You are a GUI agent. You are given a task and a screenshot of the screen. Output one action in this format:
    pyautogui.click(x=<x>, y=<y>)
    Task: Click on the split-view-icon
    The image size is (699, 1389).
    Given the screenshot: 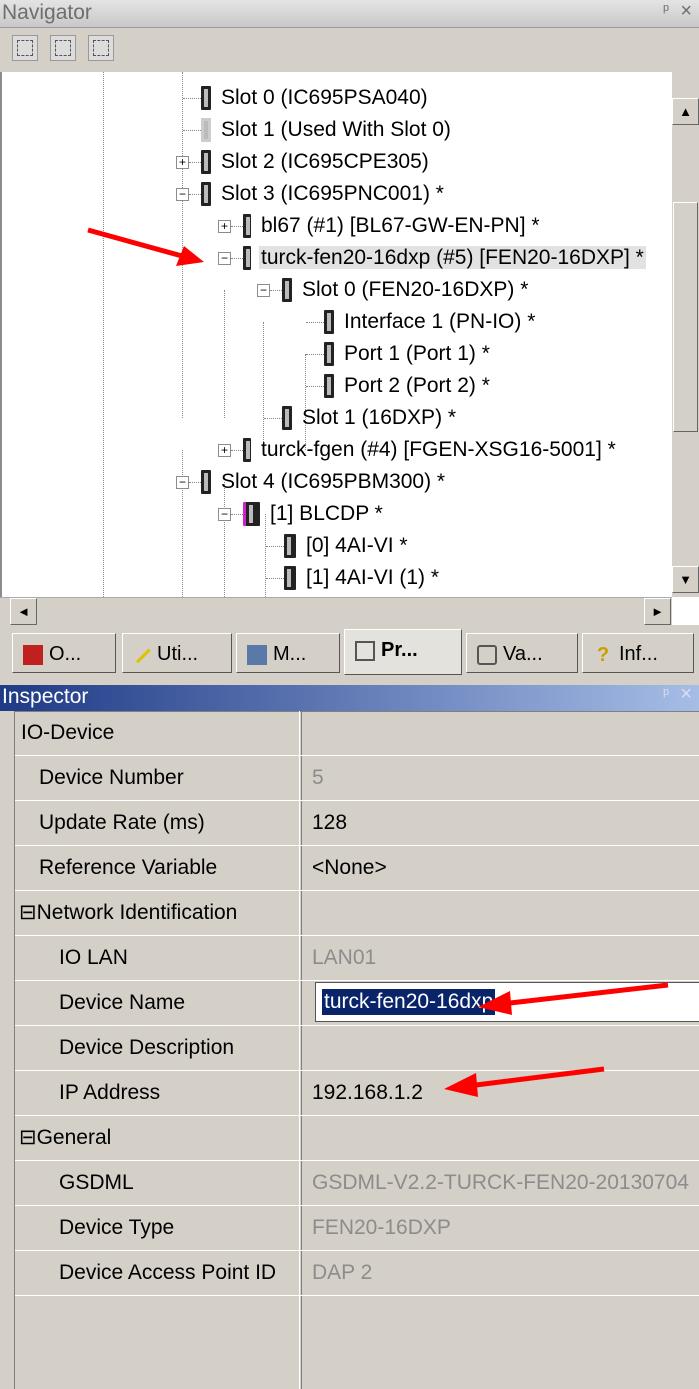 What is the action you would take?
    pyautogui.click(x=63, y=48)
    